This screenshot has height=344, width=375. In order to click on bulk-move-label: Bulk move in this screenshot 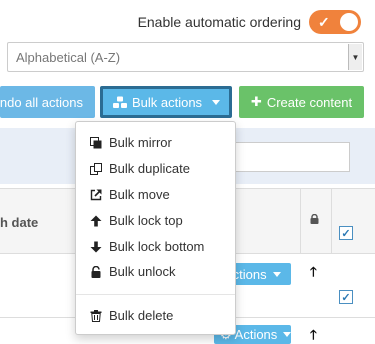, I will do `click(139, 194)`.